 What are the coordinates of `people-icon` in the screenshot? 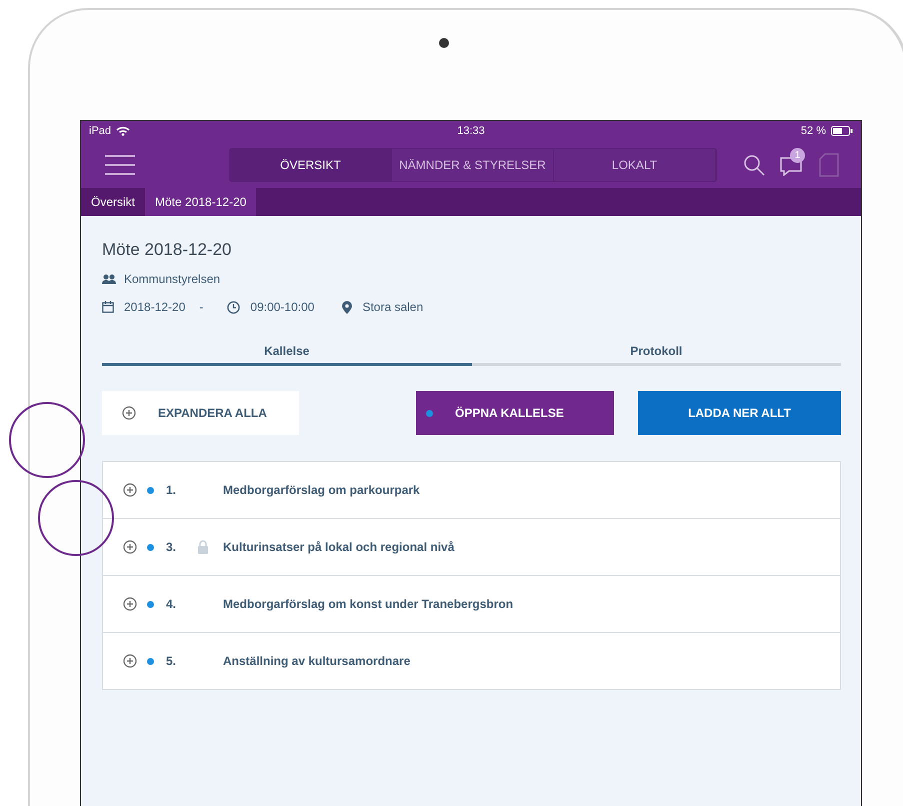 It's located at (109, 279).